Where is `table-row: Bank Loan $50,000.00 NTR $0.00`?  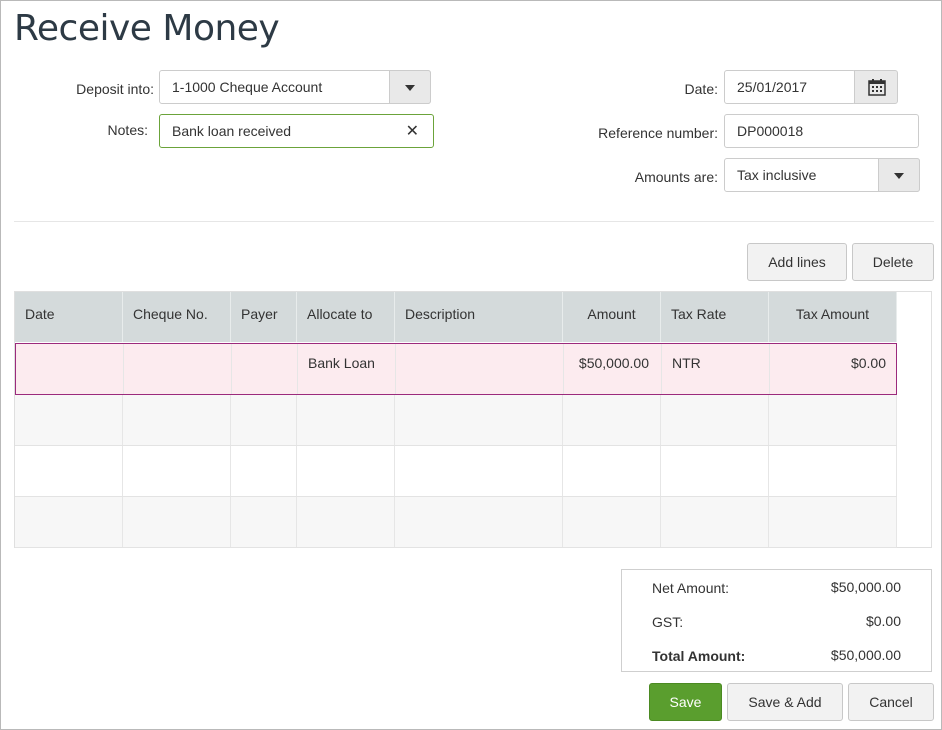
table-row: Bank Loan $50,000.00 NTR $0.00 is located at coordinates (456, 369).